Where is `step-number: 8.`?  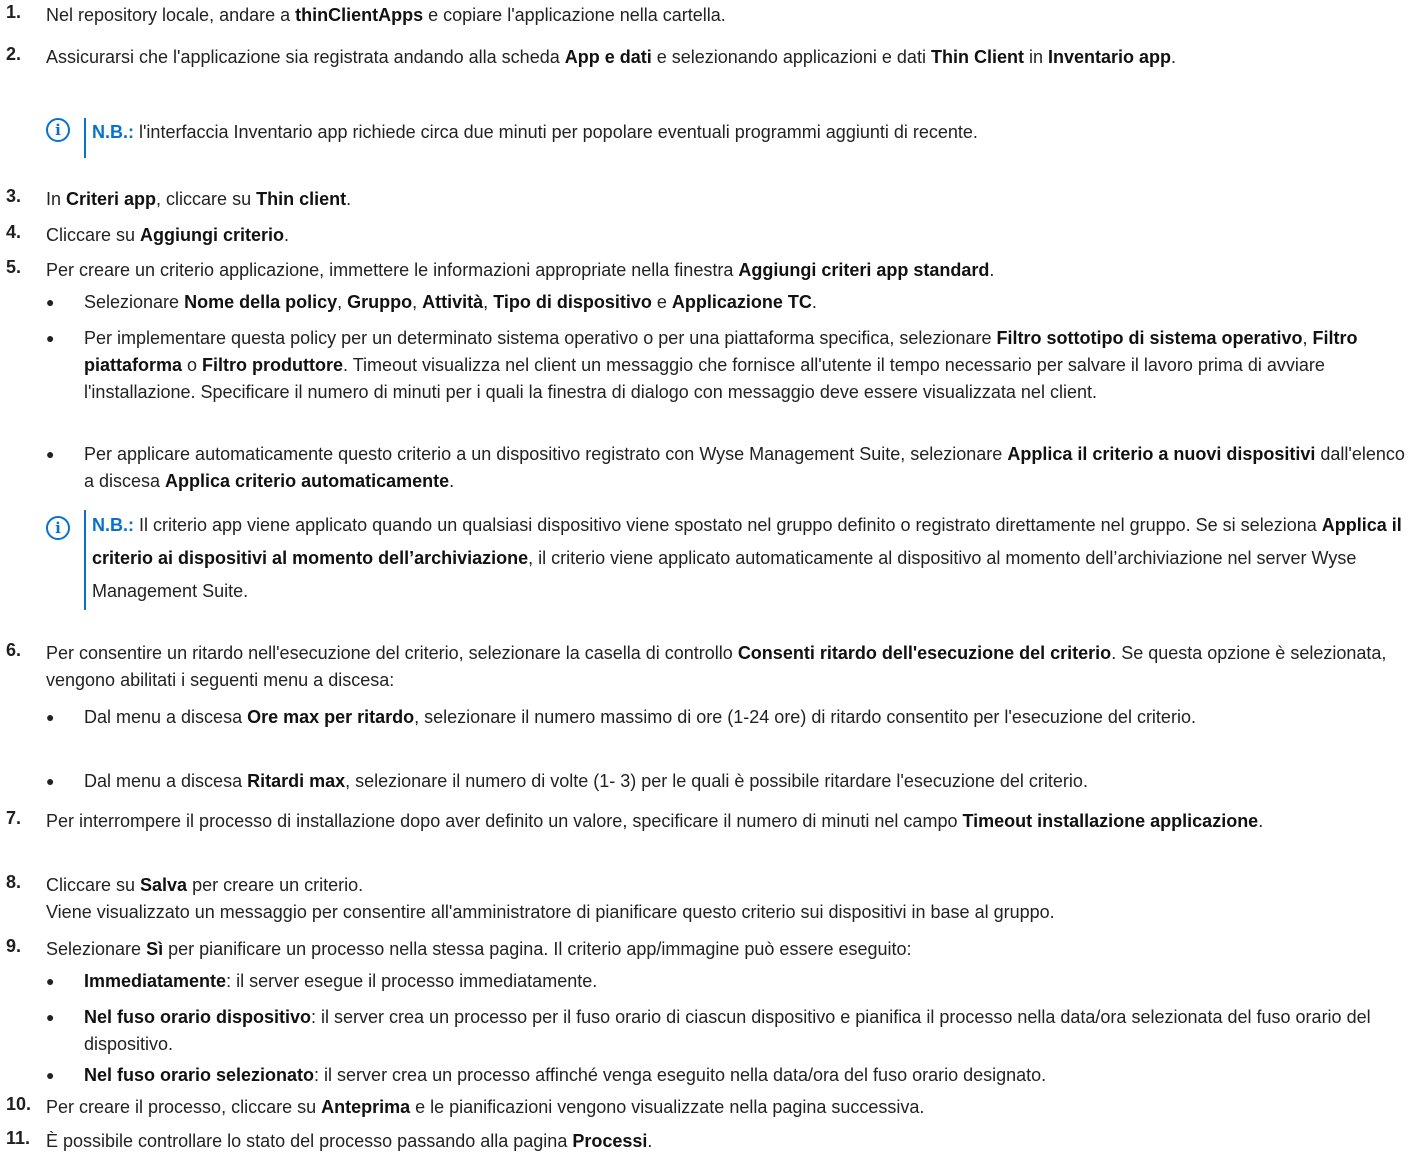 step-number: 8. is located at coordinates (14, 882).